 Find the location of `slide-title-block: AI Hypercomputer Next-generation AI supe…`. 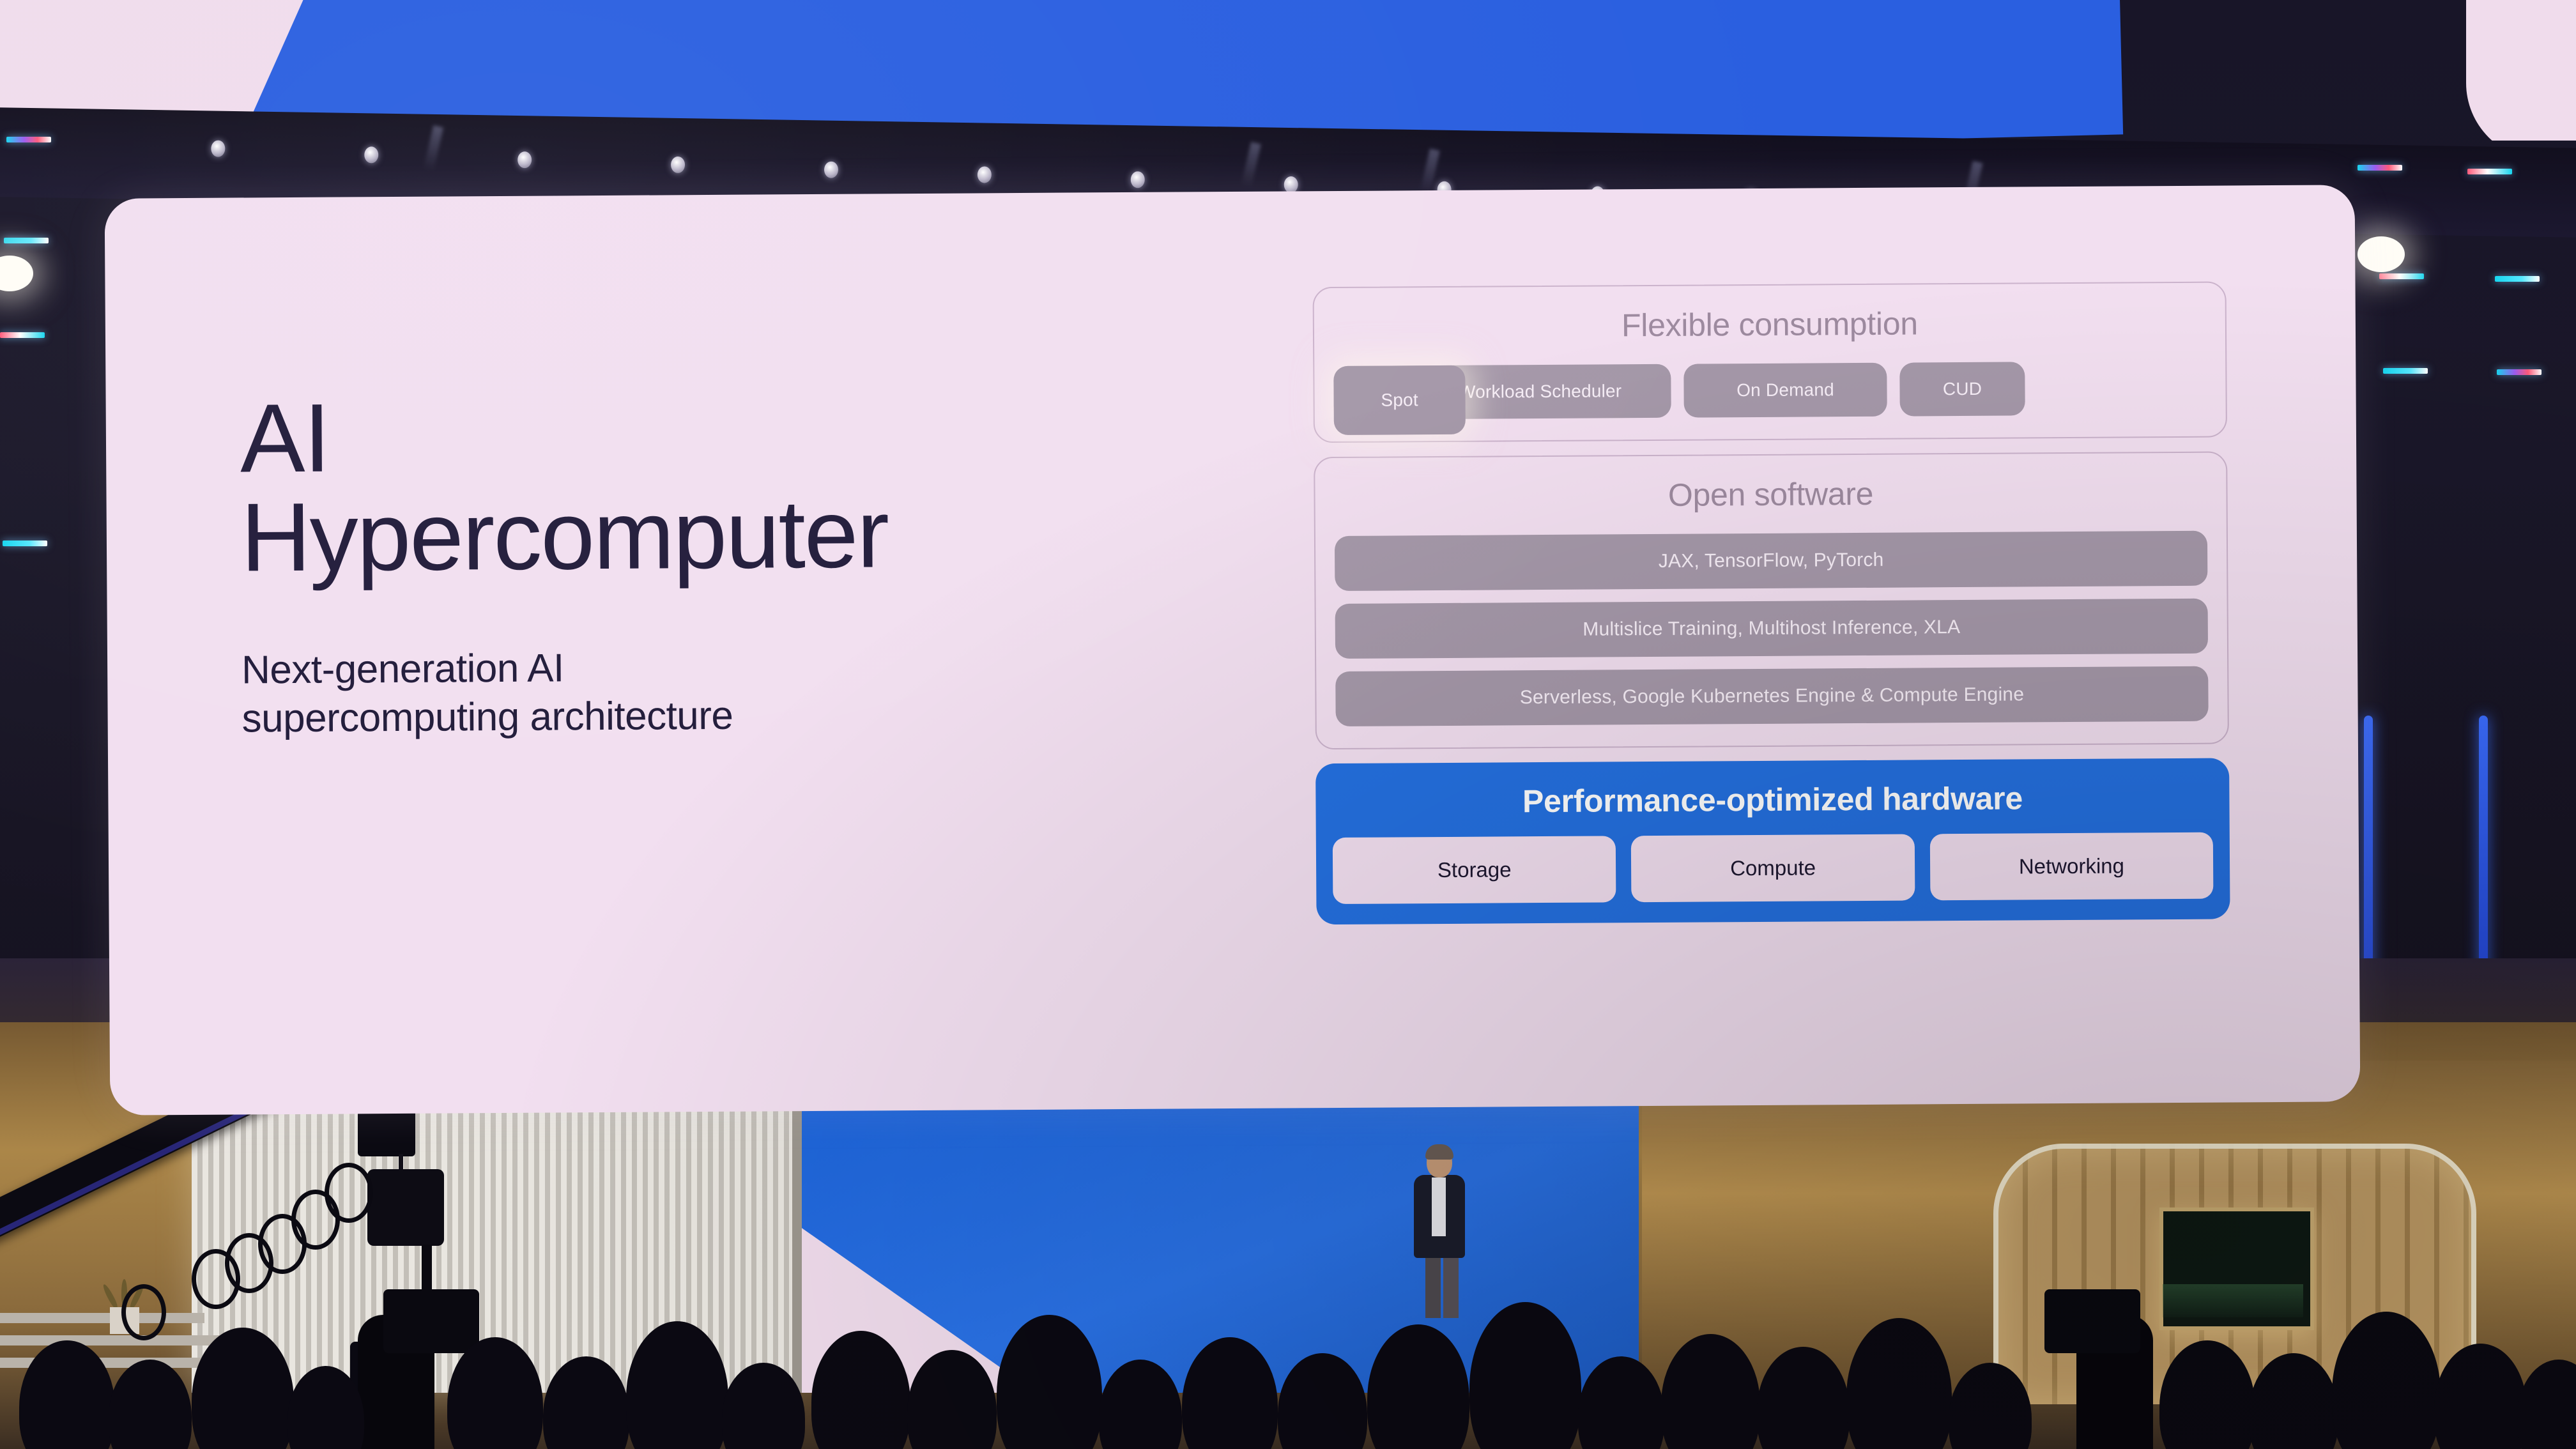

slide-title-block: AI Hypercomputer Next-generation AI supe… is located at coordinates (784, 563).